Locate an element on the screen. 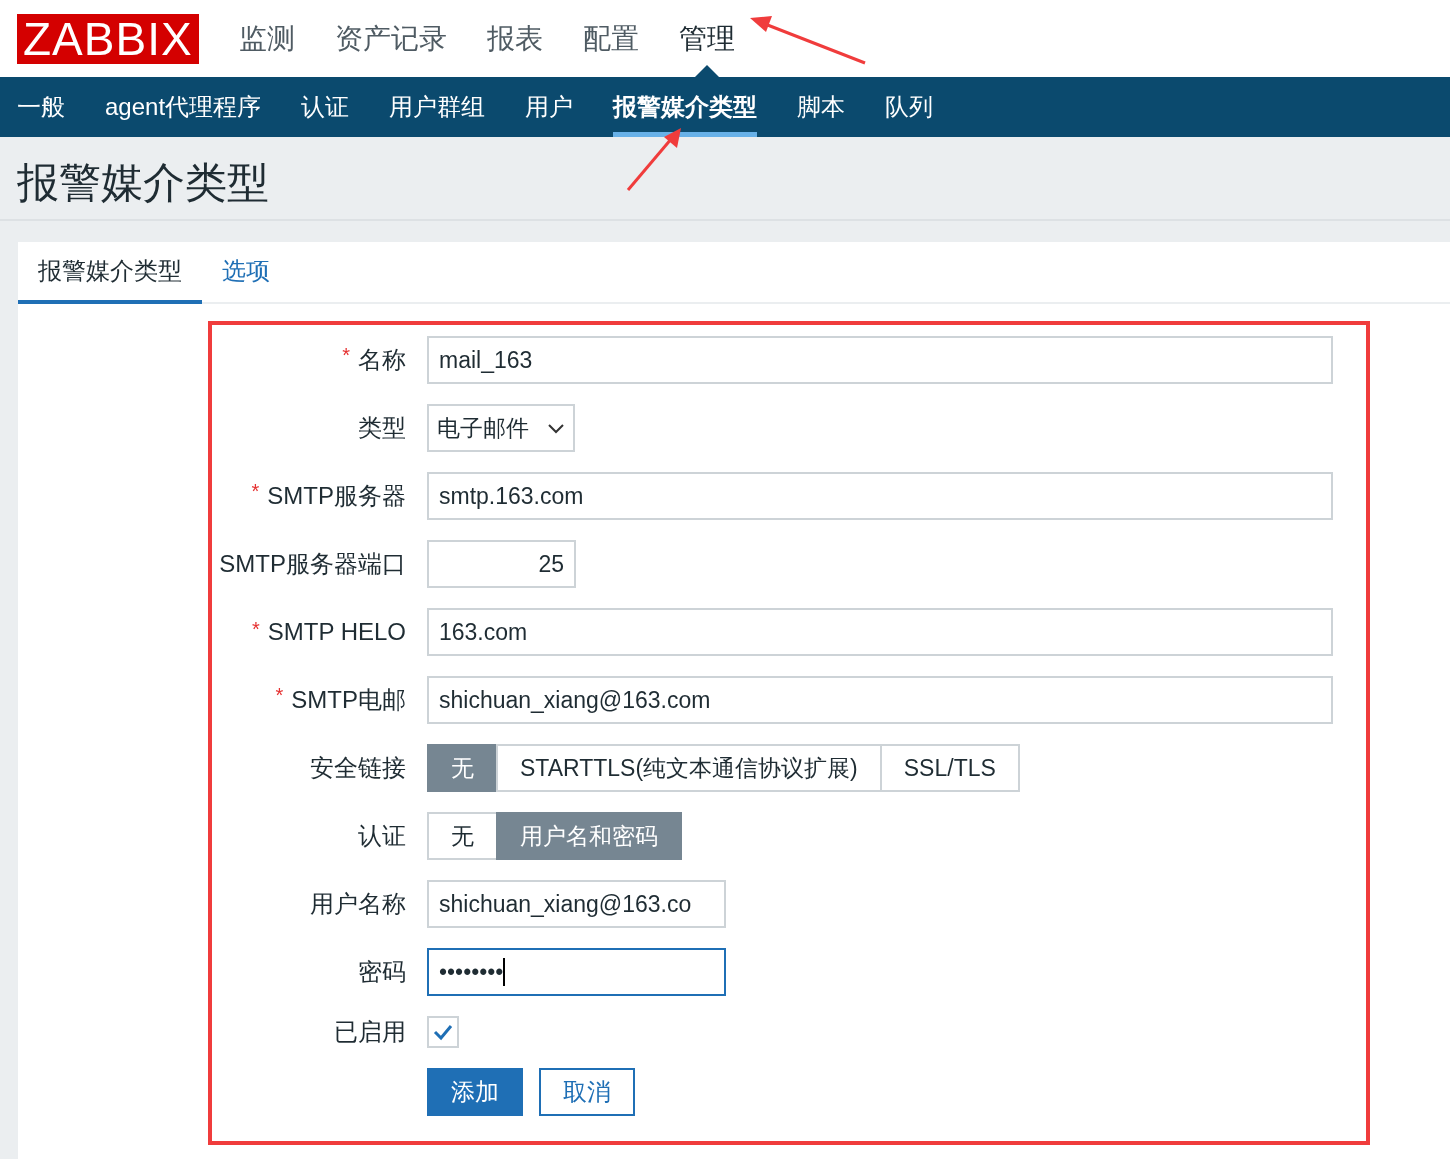 This screenshot has height=1159, width=1450. field-label: 类型 is located at coordinates (382, 427).